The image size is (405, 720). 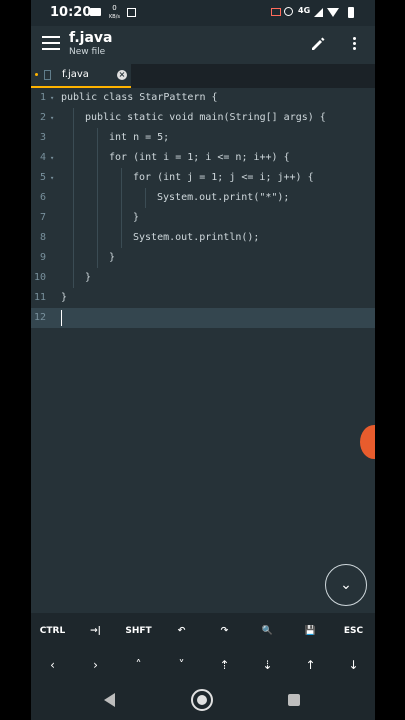 What do you see at coordinates (318, 12) in the screenshot?
I see `signal-icon` at bounding box center [318, 12].